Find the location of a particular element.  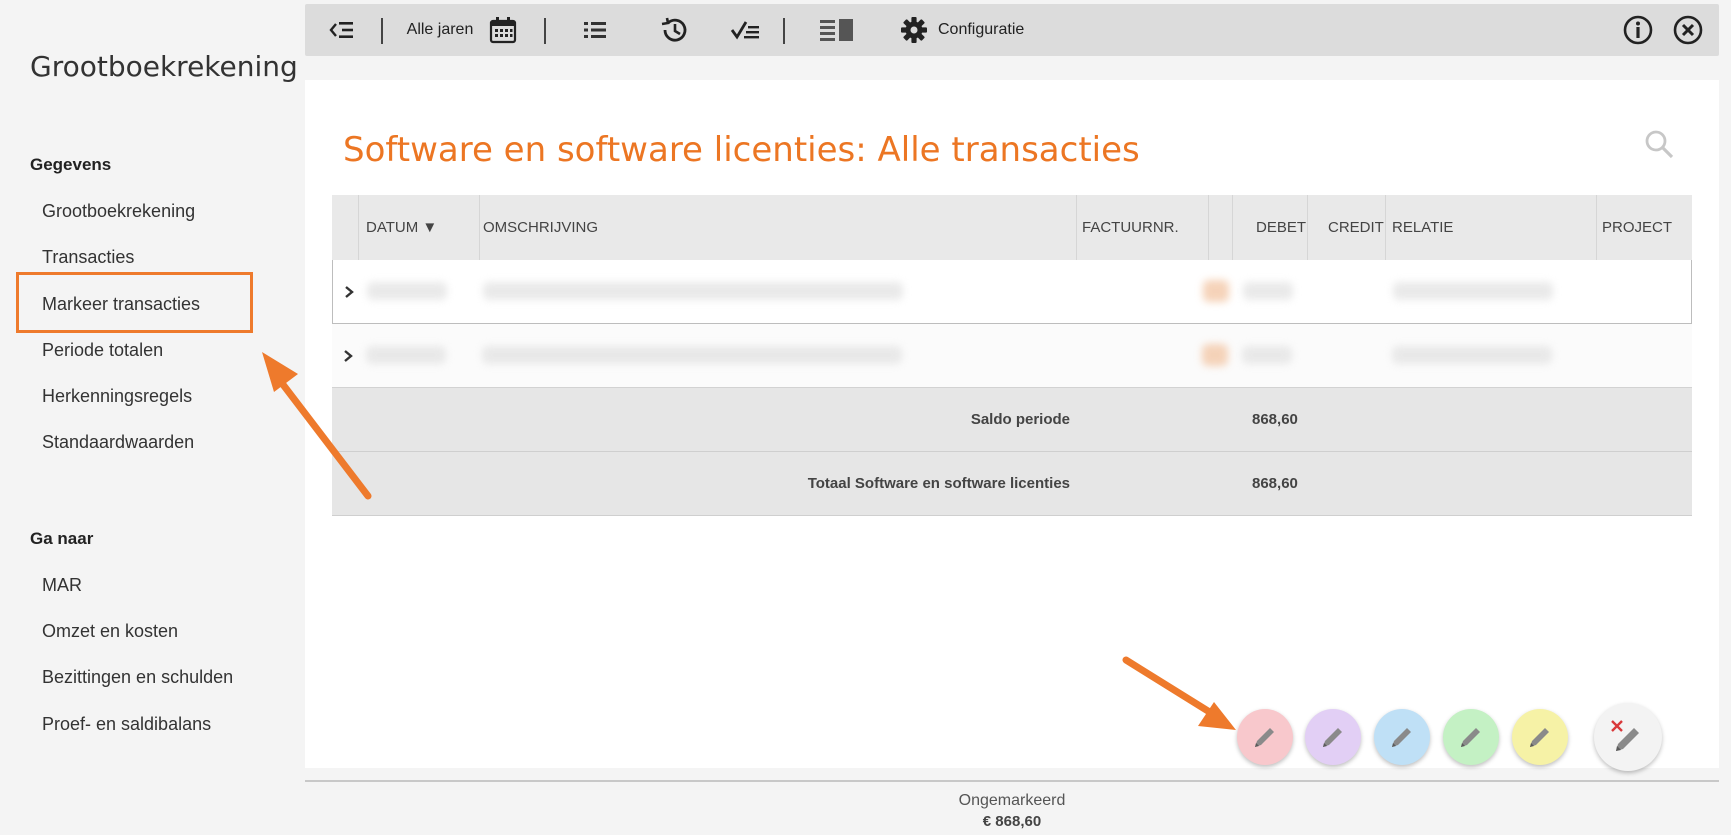

section-heading-ga-naar: Ga naar is located at coordinates (62, 538).